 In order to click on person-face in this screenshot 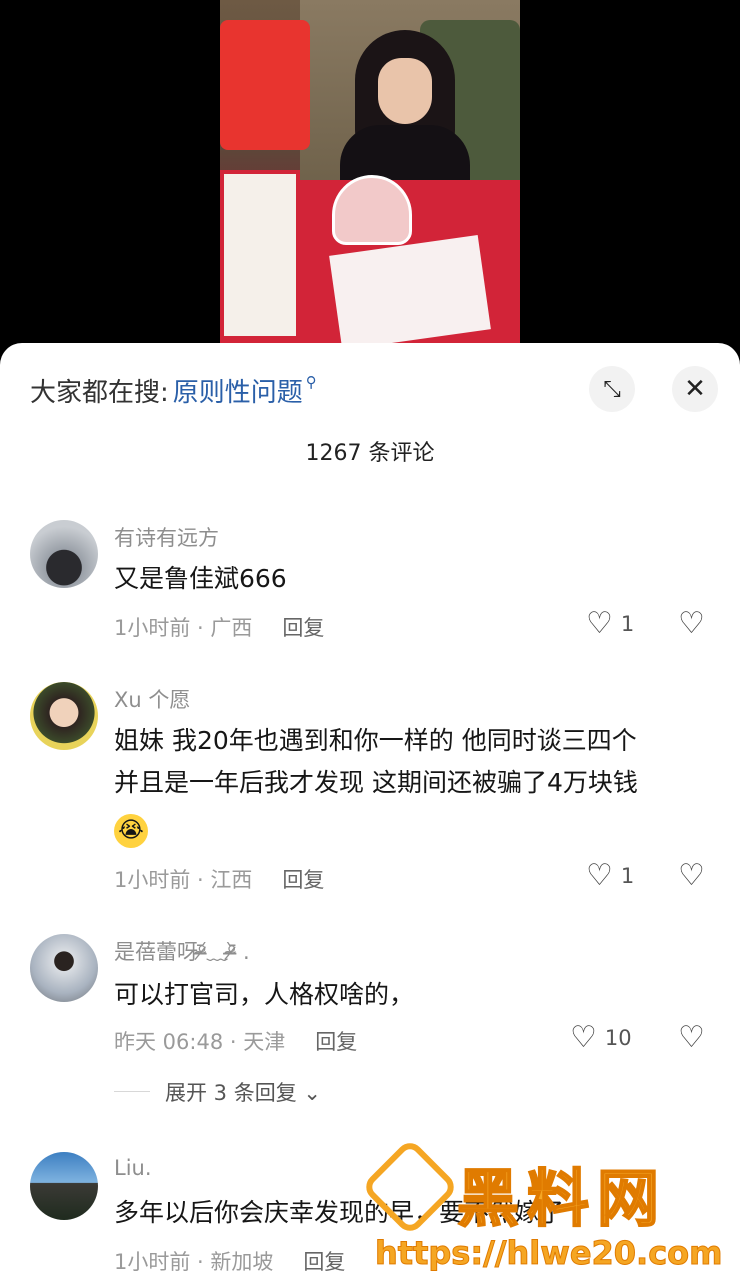, I will do `click(405, 91)`.